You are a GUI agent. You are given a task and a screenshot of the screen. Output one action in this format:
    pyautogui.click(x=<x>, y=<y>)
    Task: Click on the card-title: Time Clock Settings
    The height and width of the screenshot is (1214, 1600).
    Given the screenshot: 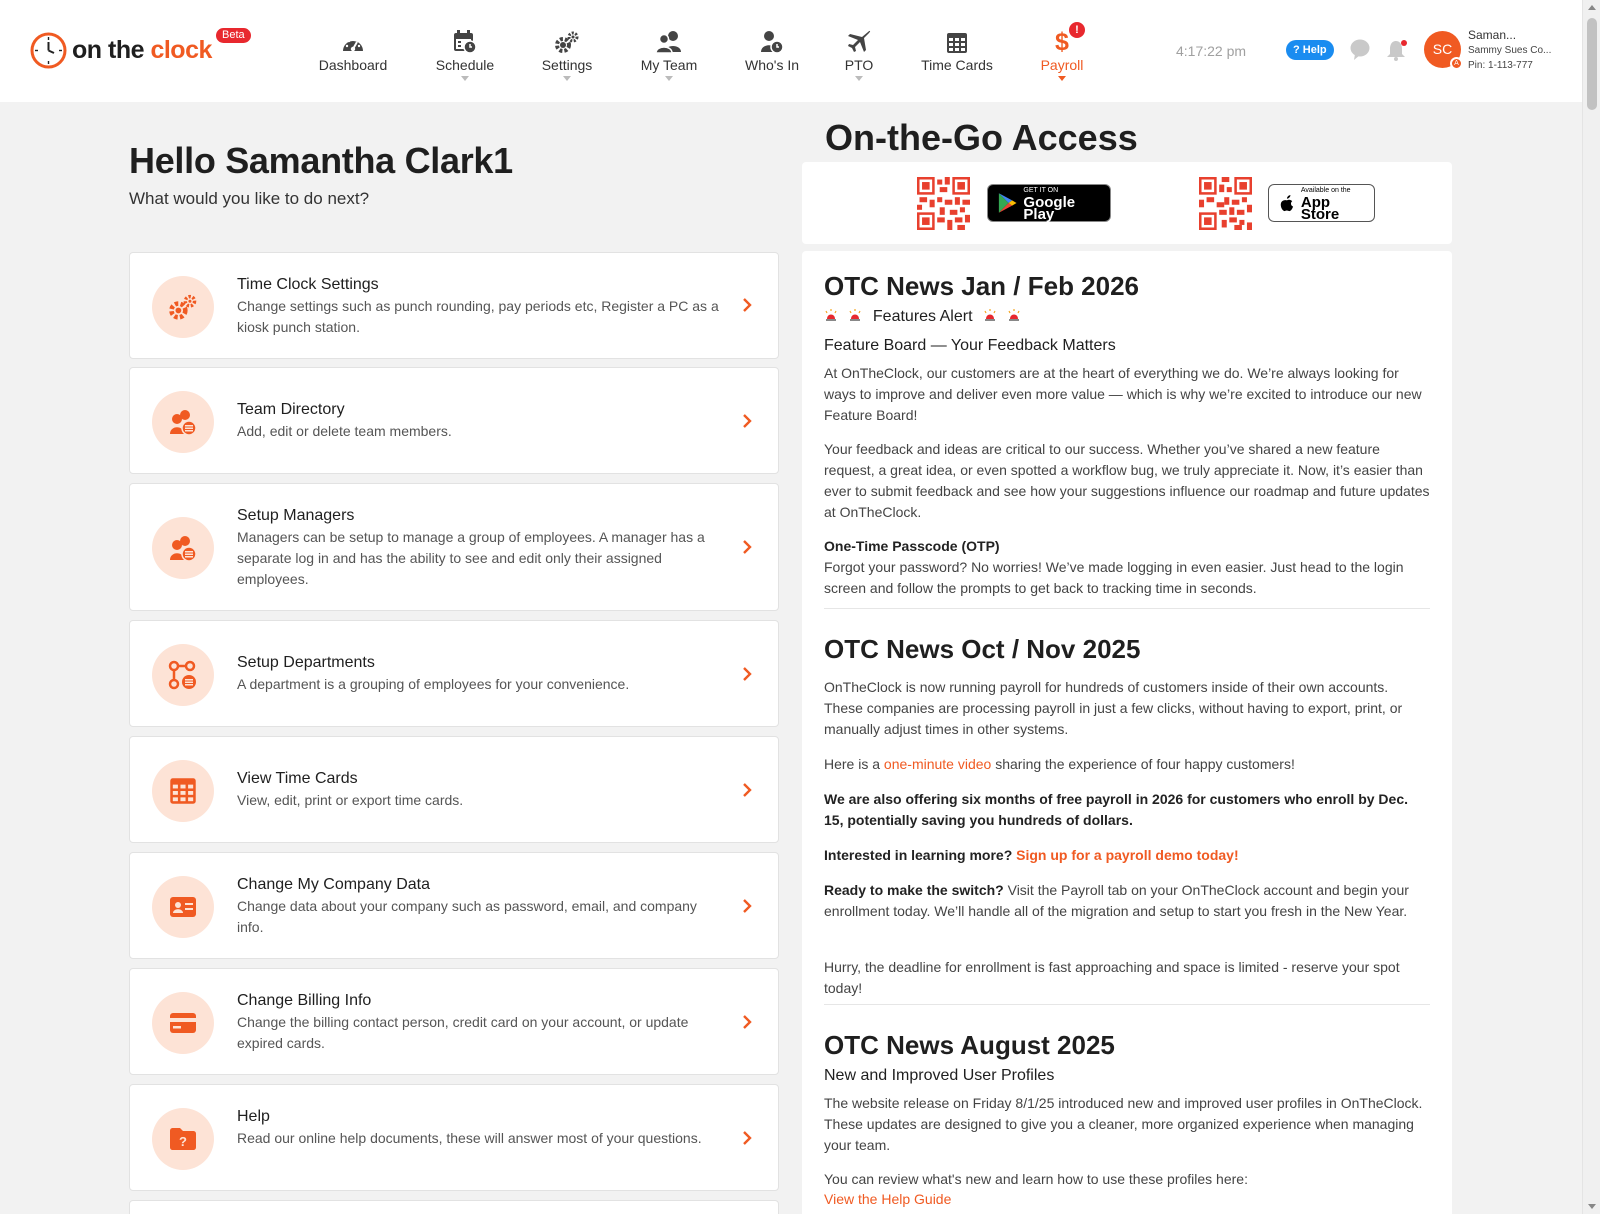 What is the action you would take?
    pyautogui.click(x=308, y=284)
    